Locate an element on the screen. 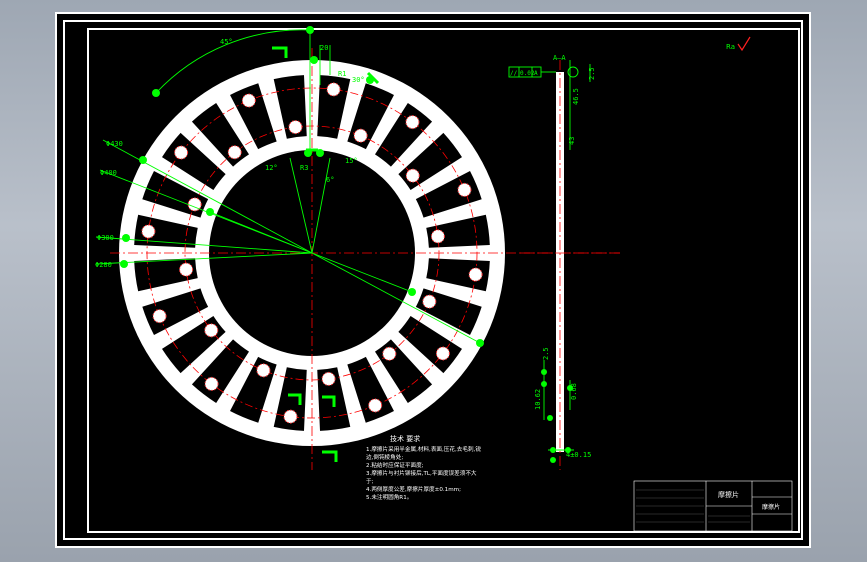 The image size is (867, 562). dim-label-r1: R1 is located at coordinates (342, 74).